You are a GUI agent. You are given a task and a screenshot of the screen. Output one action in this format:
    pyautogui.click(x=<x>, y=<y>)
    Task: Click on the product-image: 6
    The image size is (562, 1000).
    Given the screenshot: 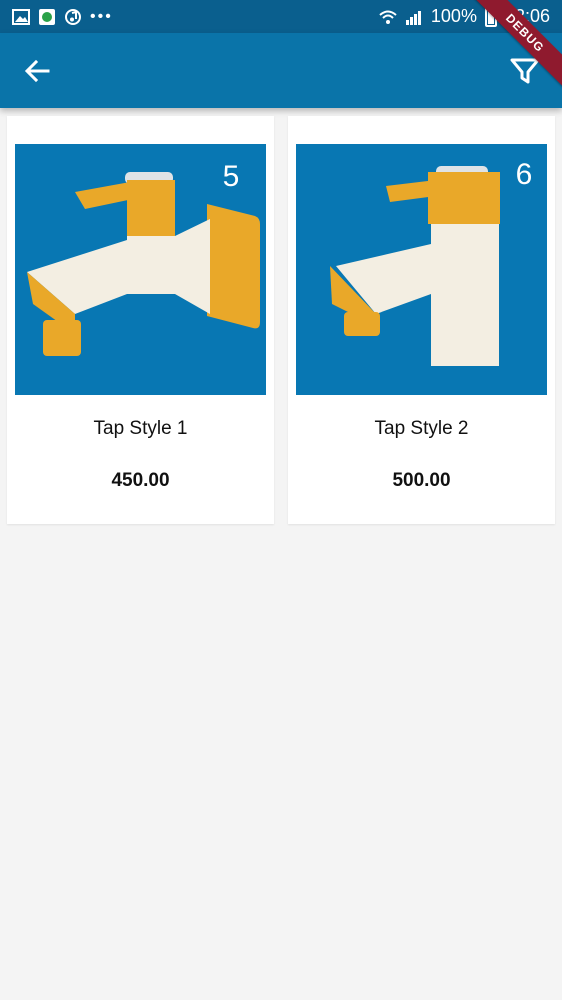 What is the action you would take?
    pyautogui.click(x=421, y=269)
    